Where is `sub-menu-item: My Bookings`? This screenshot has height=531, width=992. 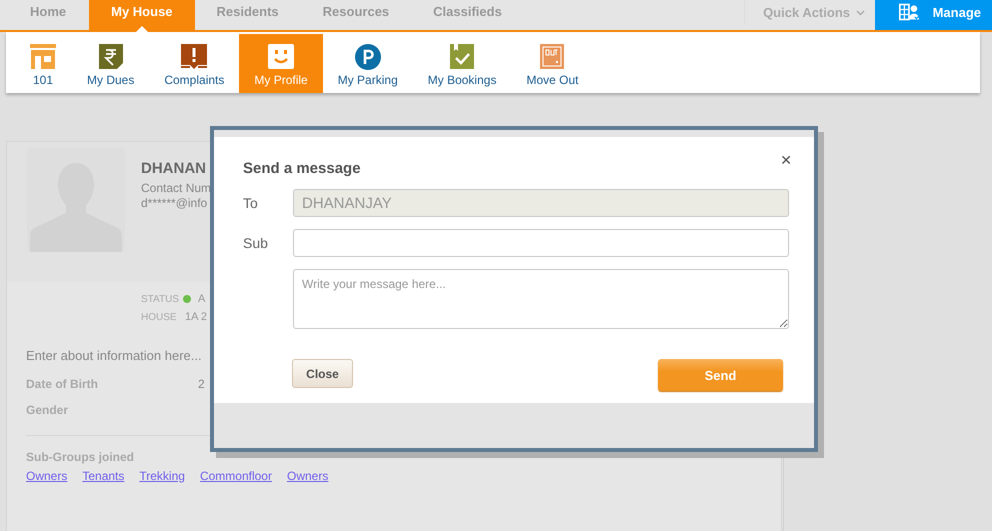
sub-menu-item: My Bookings is located at coordinates (462, 63).